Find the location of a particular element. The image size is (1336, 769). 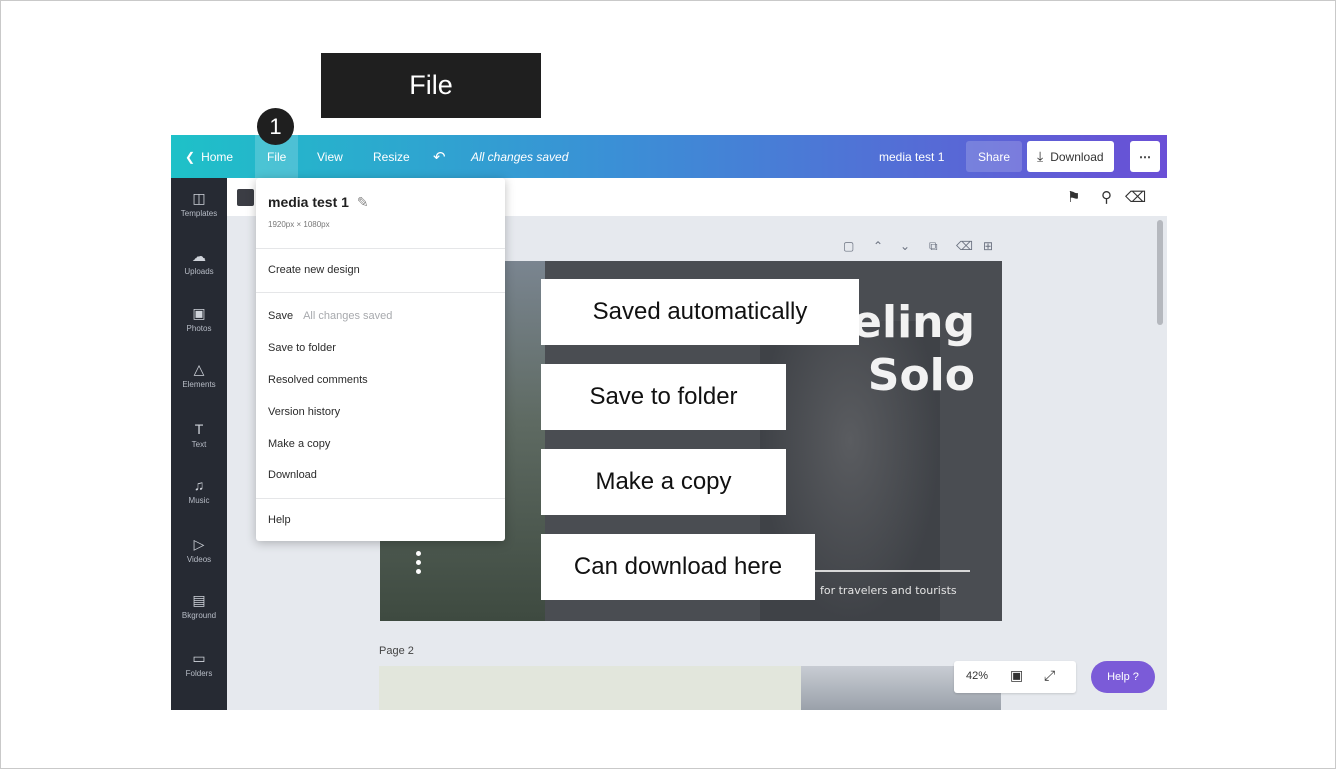

callout-save-to-folder: Save to folder is located at coordinates (663, 397).